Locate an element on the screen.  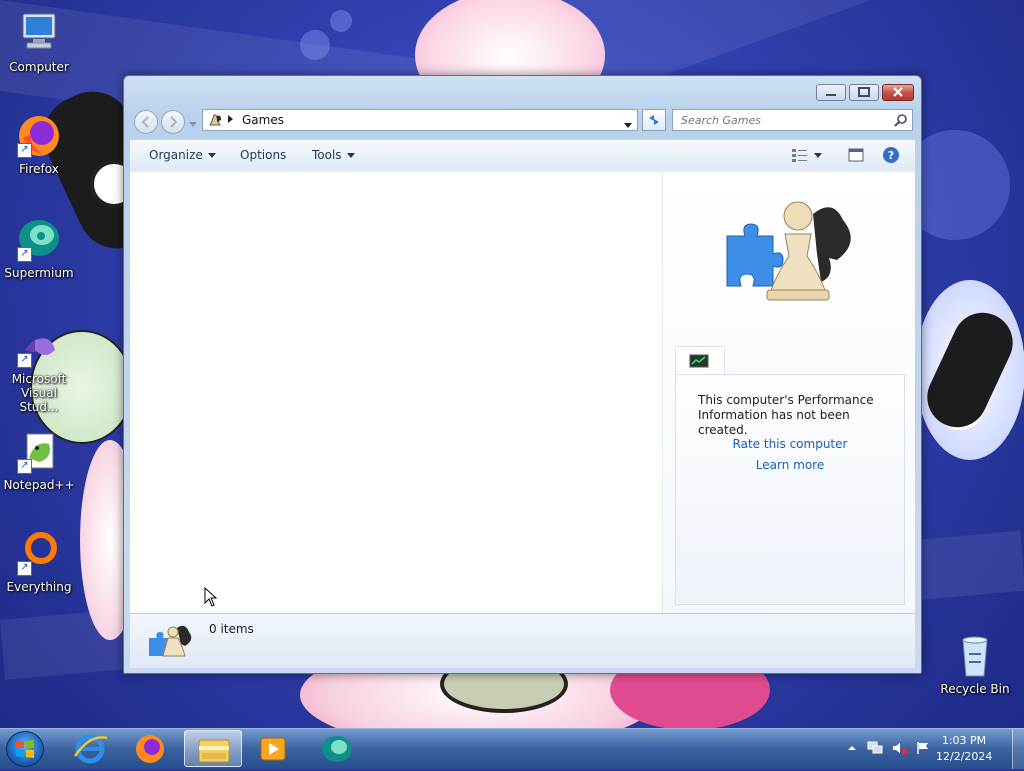
taskbar-windows-explorer is located at coordinates (213, 748).